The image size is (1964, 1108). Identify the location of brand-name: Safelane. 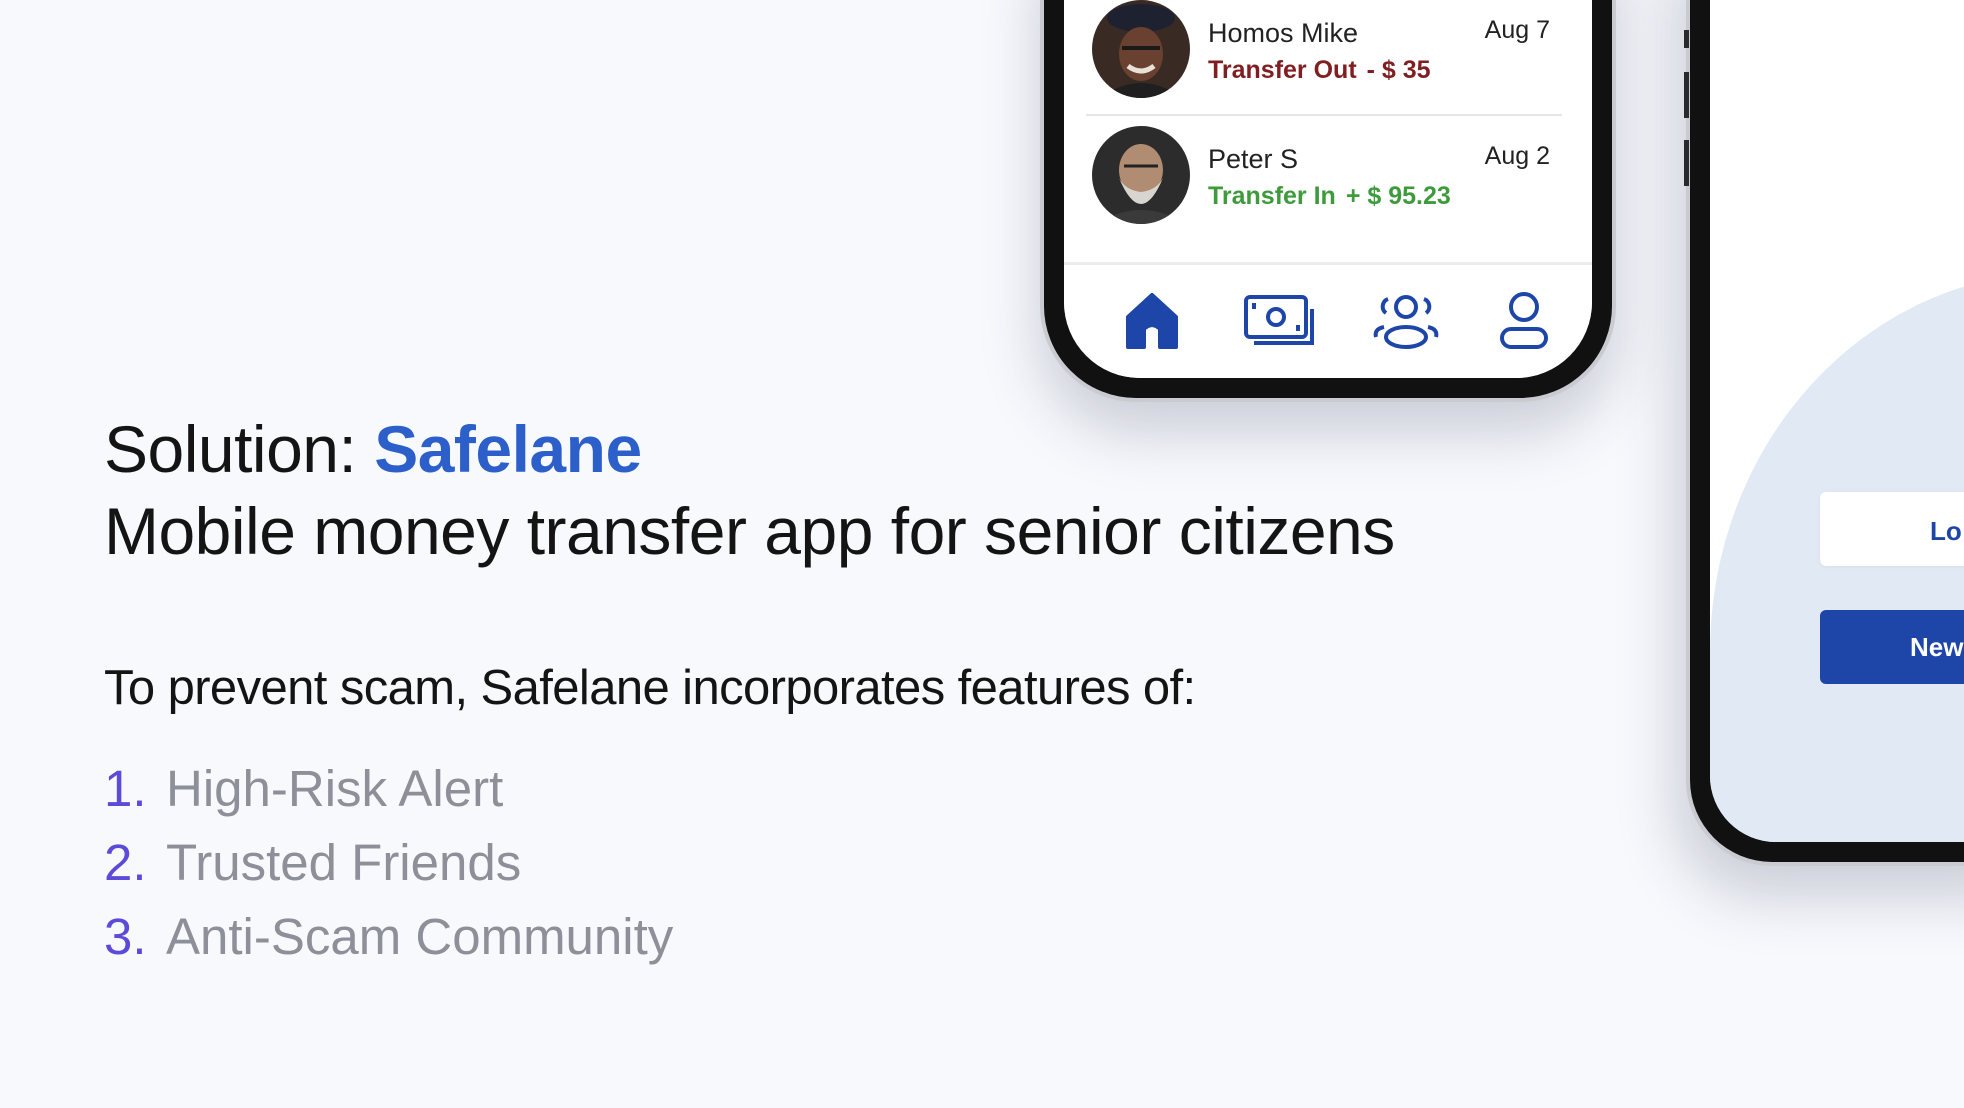
(508, 449).